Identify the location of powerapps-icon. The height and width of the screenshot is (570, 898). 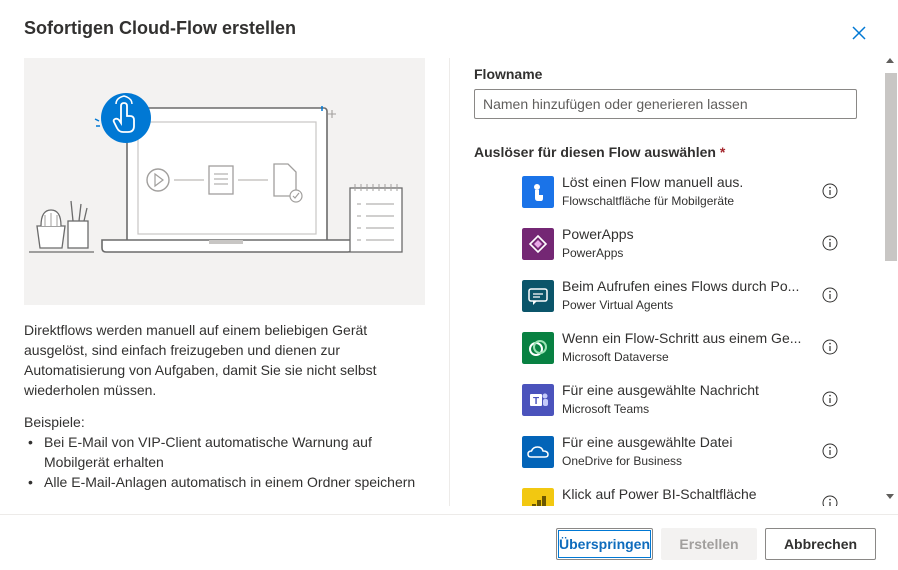
(538, 244).